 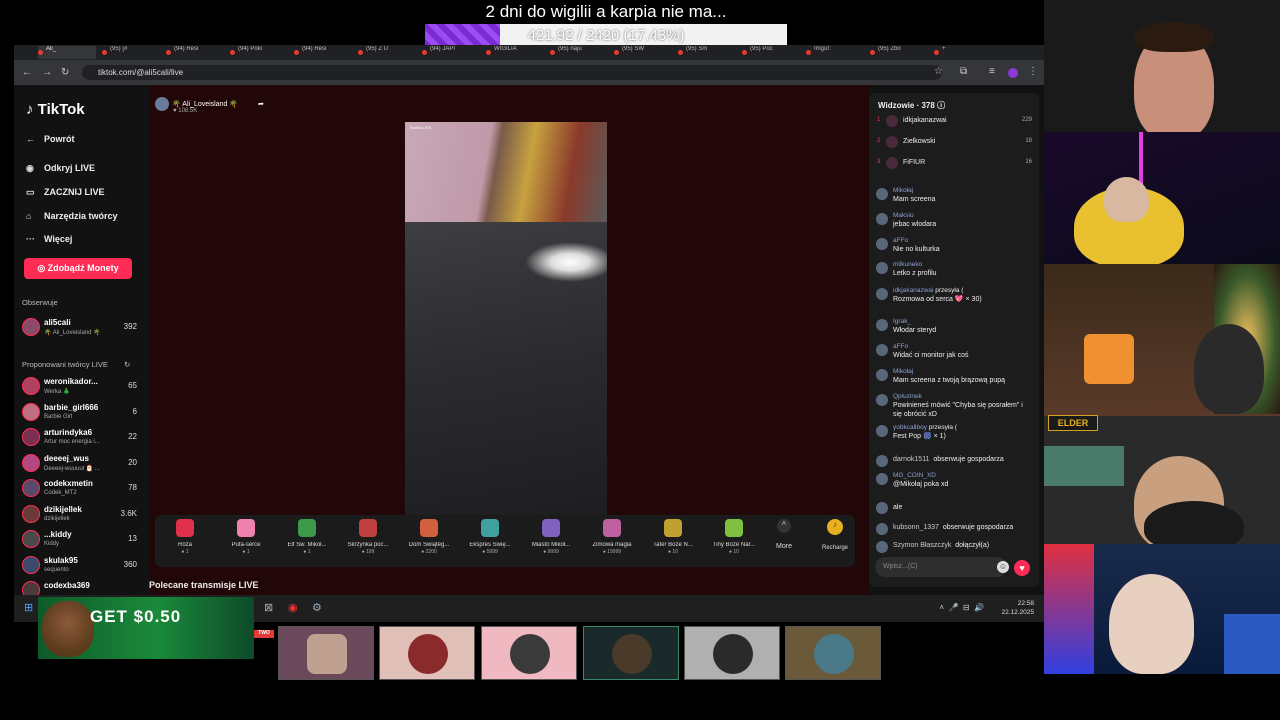 I want to click on suggested-creator: ...kiddy Kiddy 13, so click(x=79, y=540).